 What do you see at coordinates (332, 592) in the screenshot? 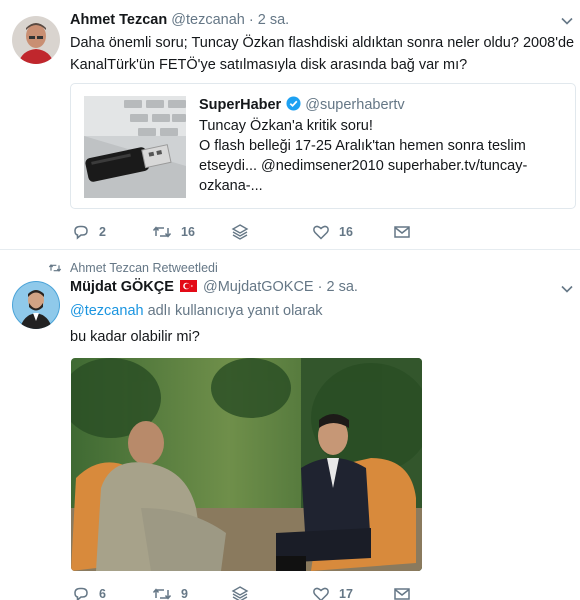
I see `like-button: 17` at bounding box center [332, 592].